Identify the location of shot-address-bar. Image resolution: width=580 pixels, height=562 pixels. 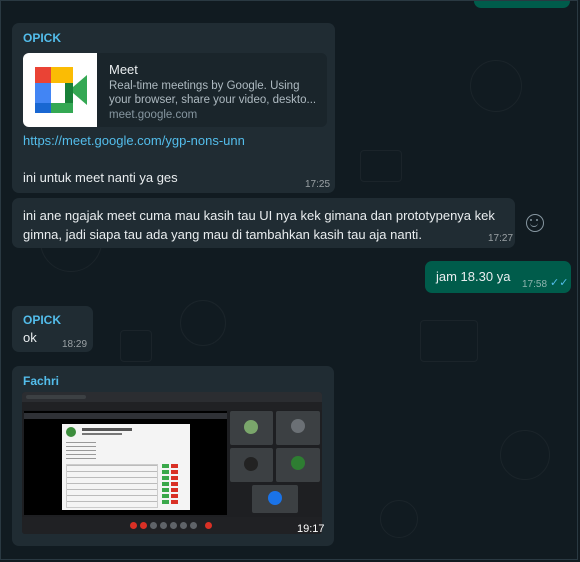
(172, 406).